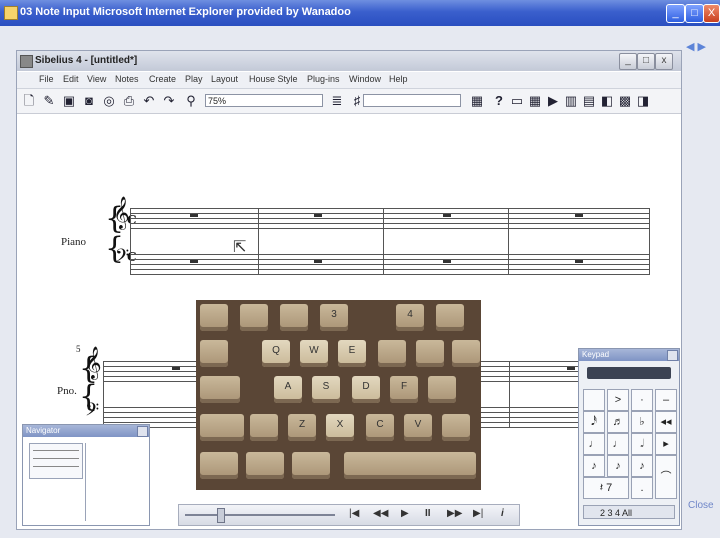 The image size is (720, 538). Describe the element at coordinates (594, 422) in the screenshot. I see `keypad-key: 𝅘𝅥𝅰` at that location.